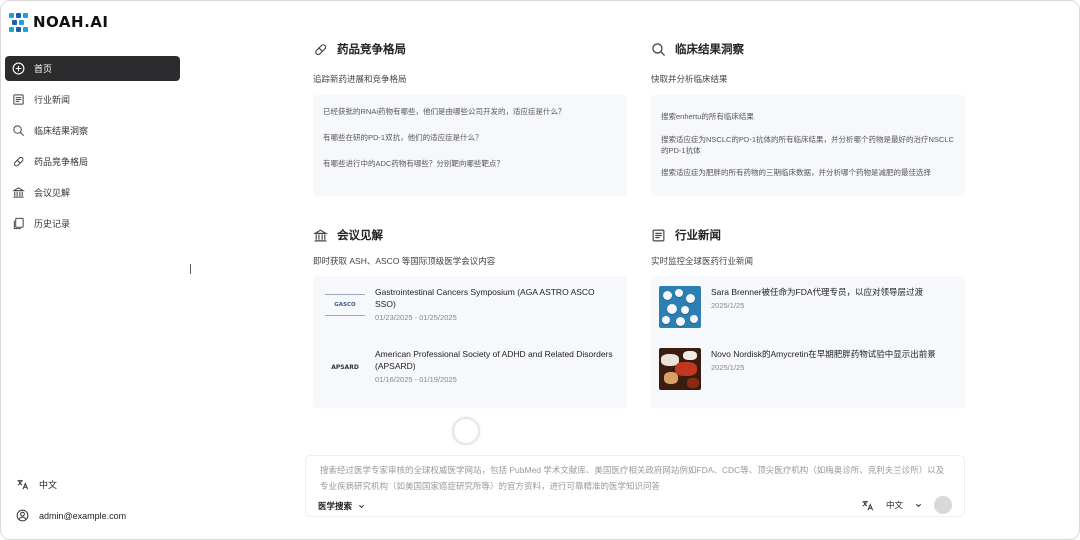 This screenshot has height=540, width=1080. What do you see at coordinates (43, 69) in the screenshot?
I see `sidebar-item-label: 首页` at bounding box center [43, 69].